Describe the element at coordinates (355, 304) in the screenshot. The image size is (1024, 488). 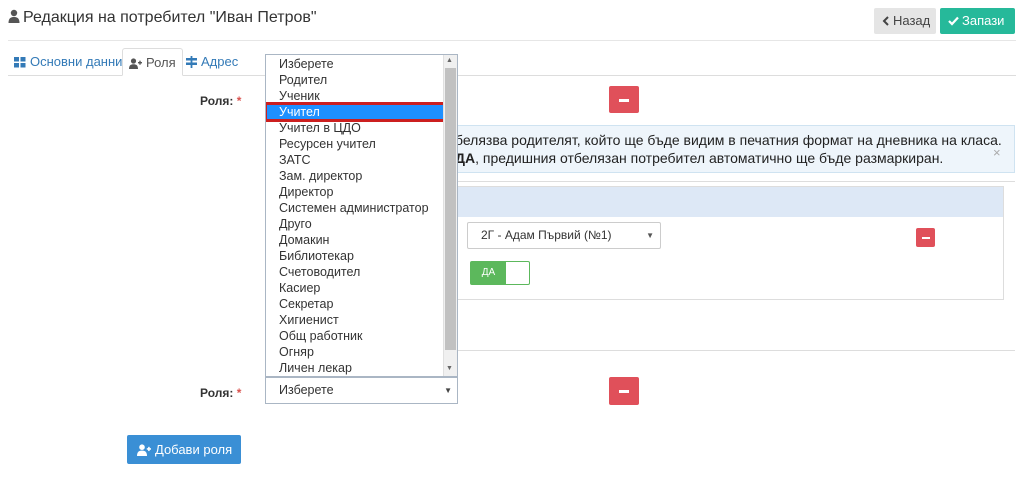
I see `dropdown-option: Секретар` at that location.